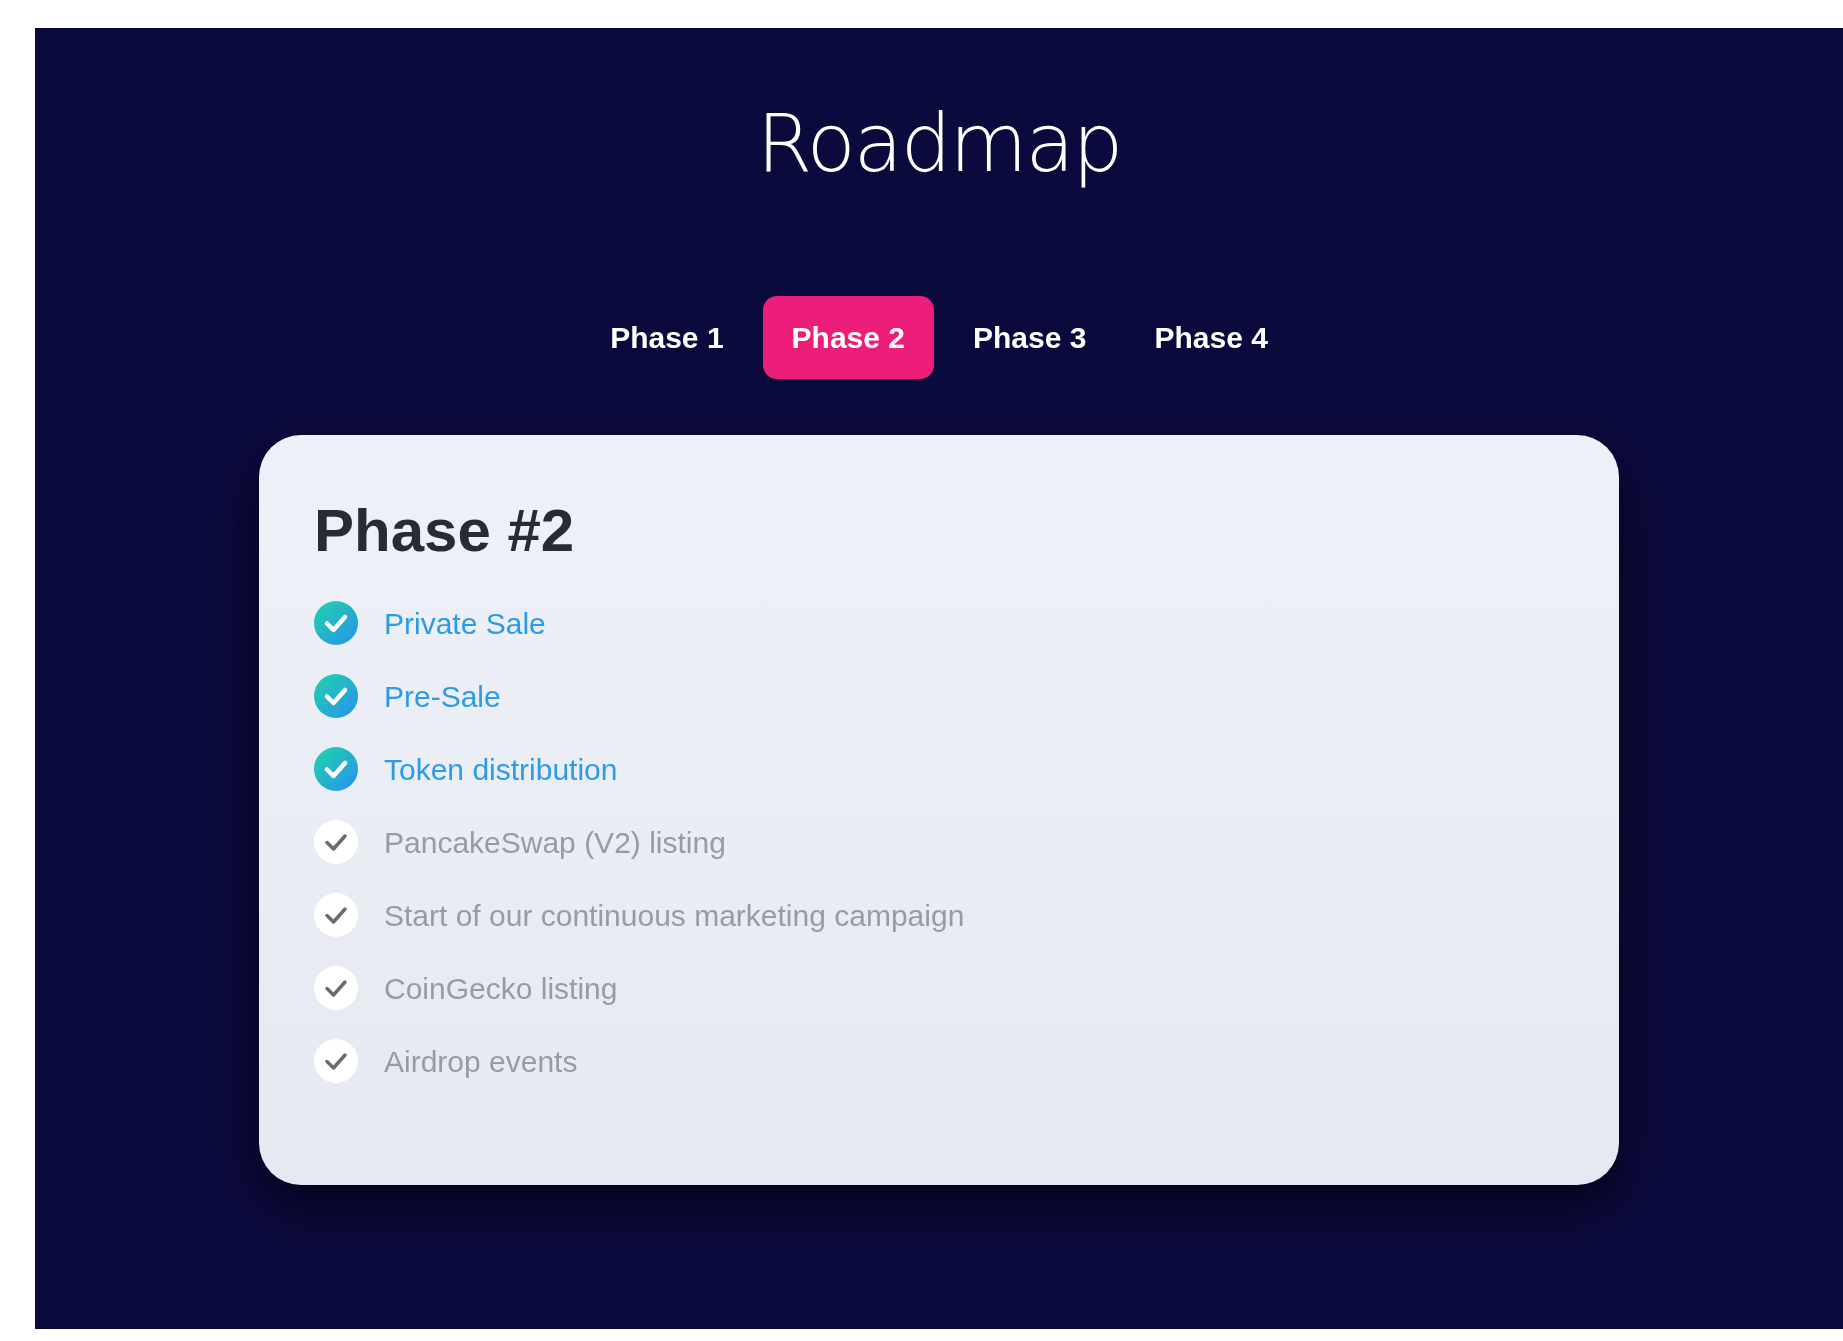 The width and height of the screenshot is (1843, 1341). Describe the element at coordinates (1211, 337) in the screenshot. I see `phase-tab: Phase 4` at that location.